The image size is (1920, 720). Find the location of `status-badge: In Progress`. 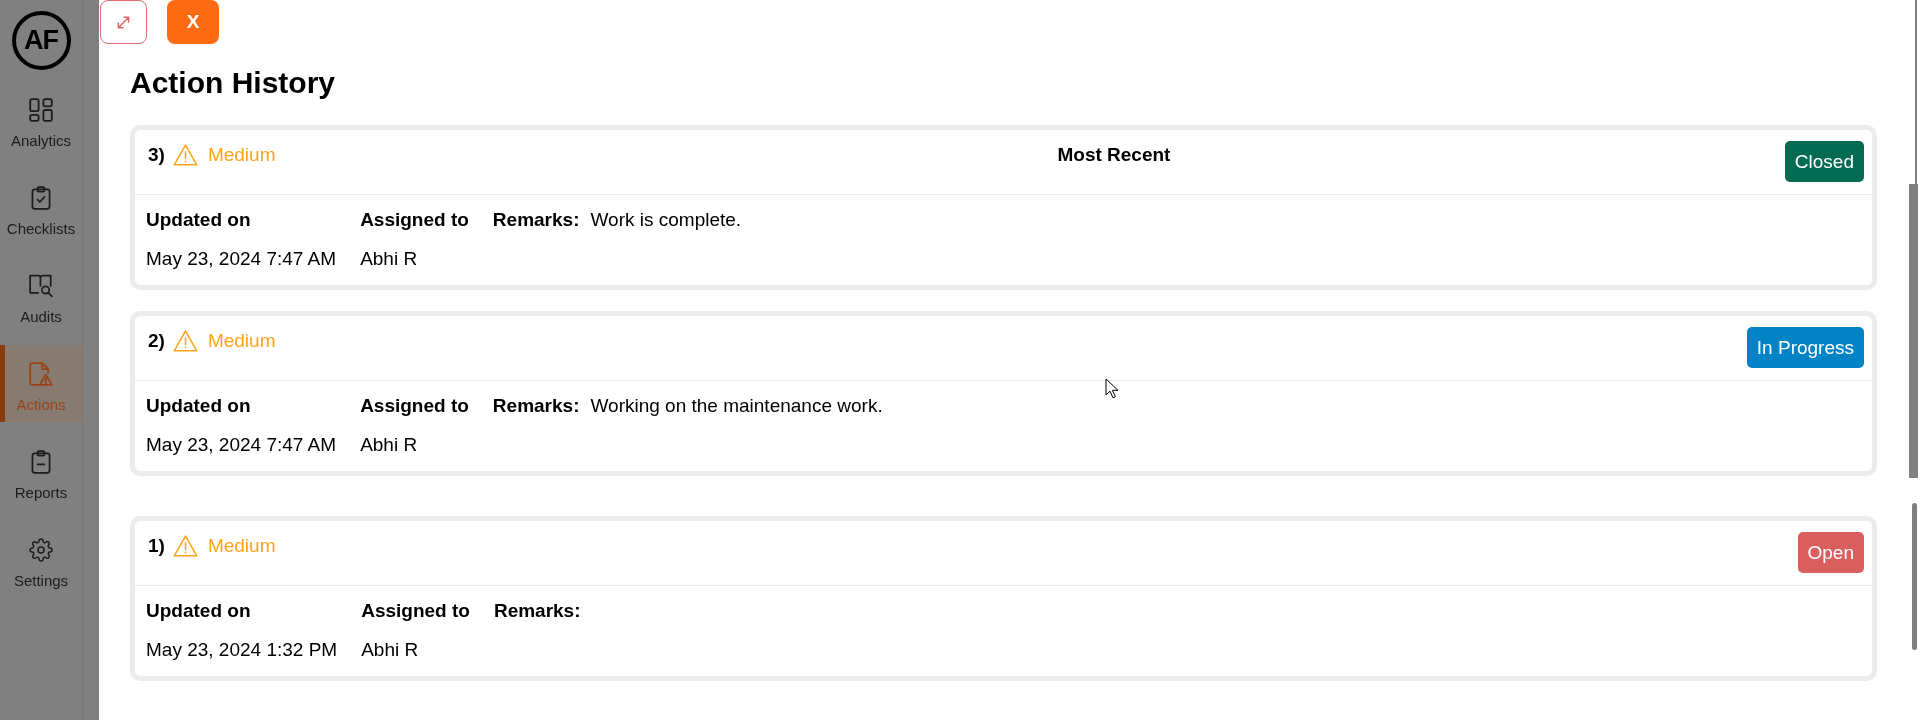

status-badge: In Progress is located at coordinates (1805, 347).